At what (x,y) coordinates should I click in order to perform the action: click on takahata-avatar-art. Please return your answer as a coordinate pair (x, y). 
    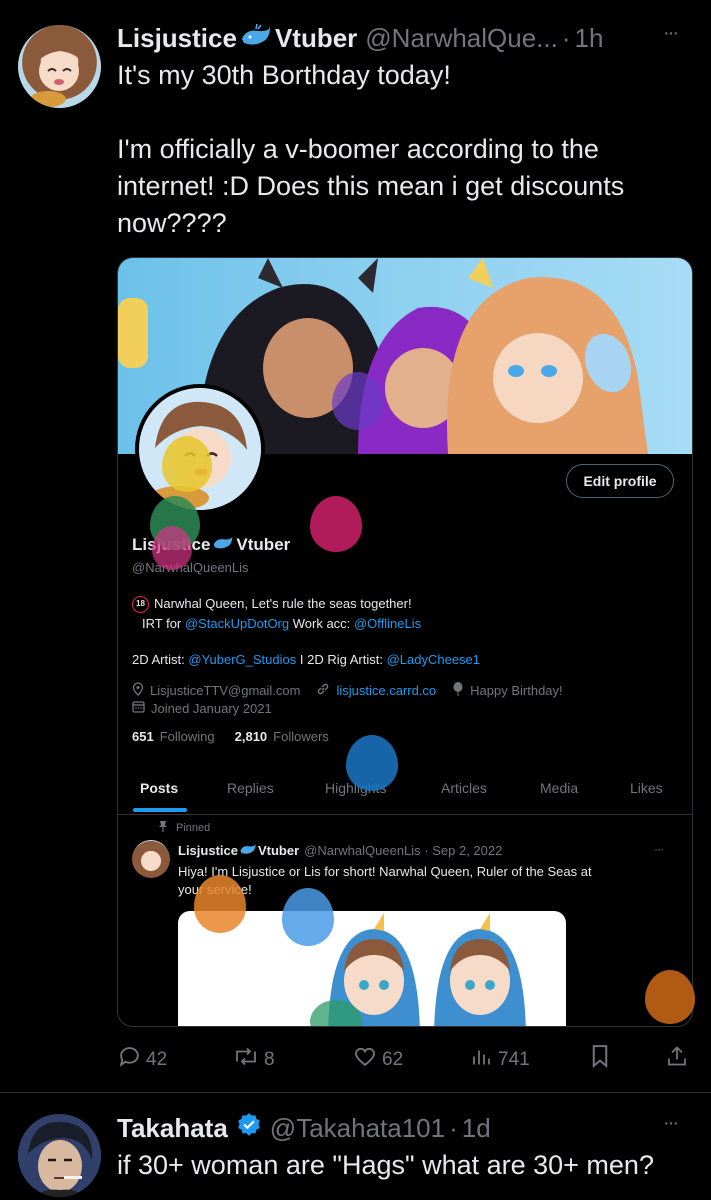
    Looking at the image, I should click on (59, 1155).